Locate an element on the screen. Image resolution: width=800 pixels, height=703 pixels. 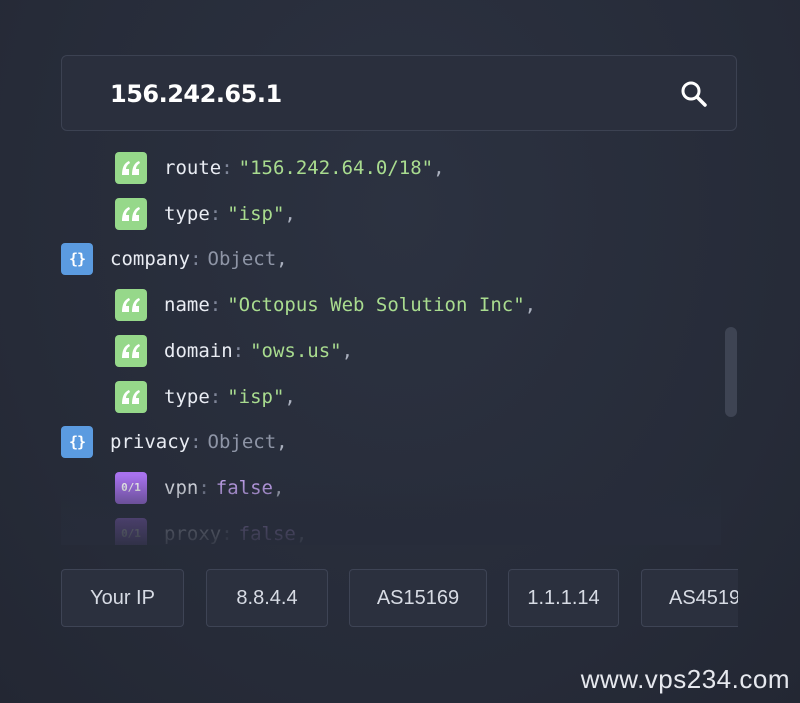
chip-as15169: AS15169 is located at coordinates (418, 598).